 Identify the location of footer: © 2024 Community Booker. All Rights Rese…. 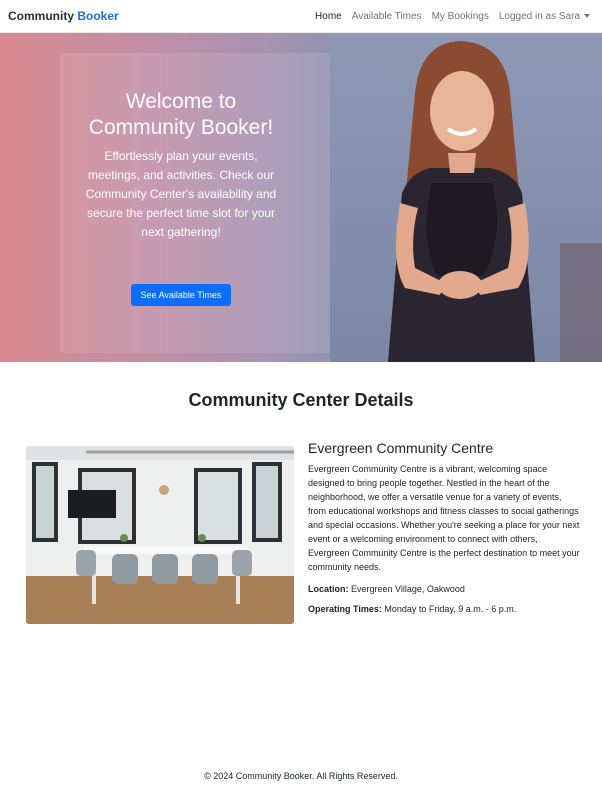
(301, 776).